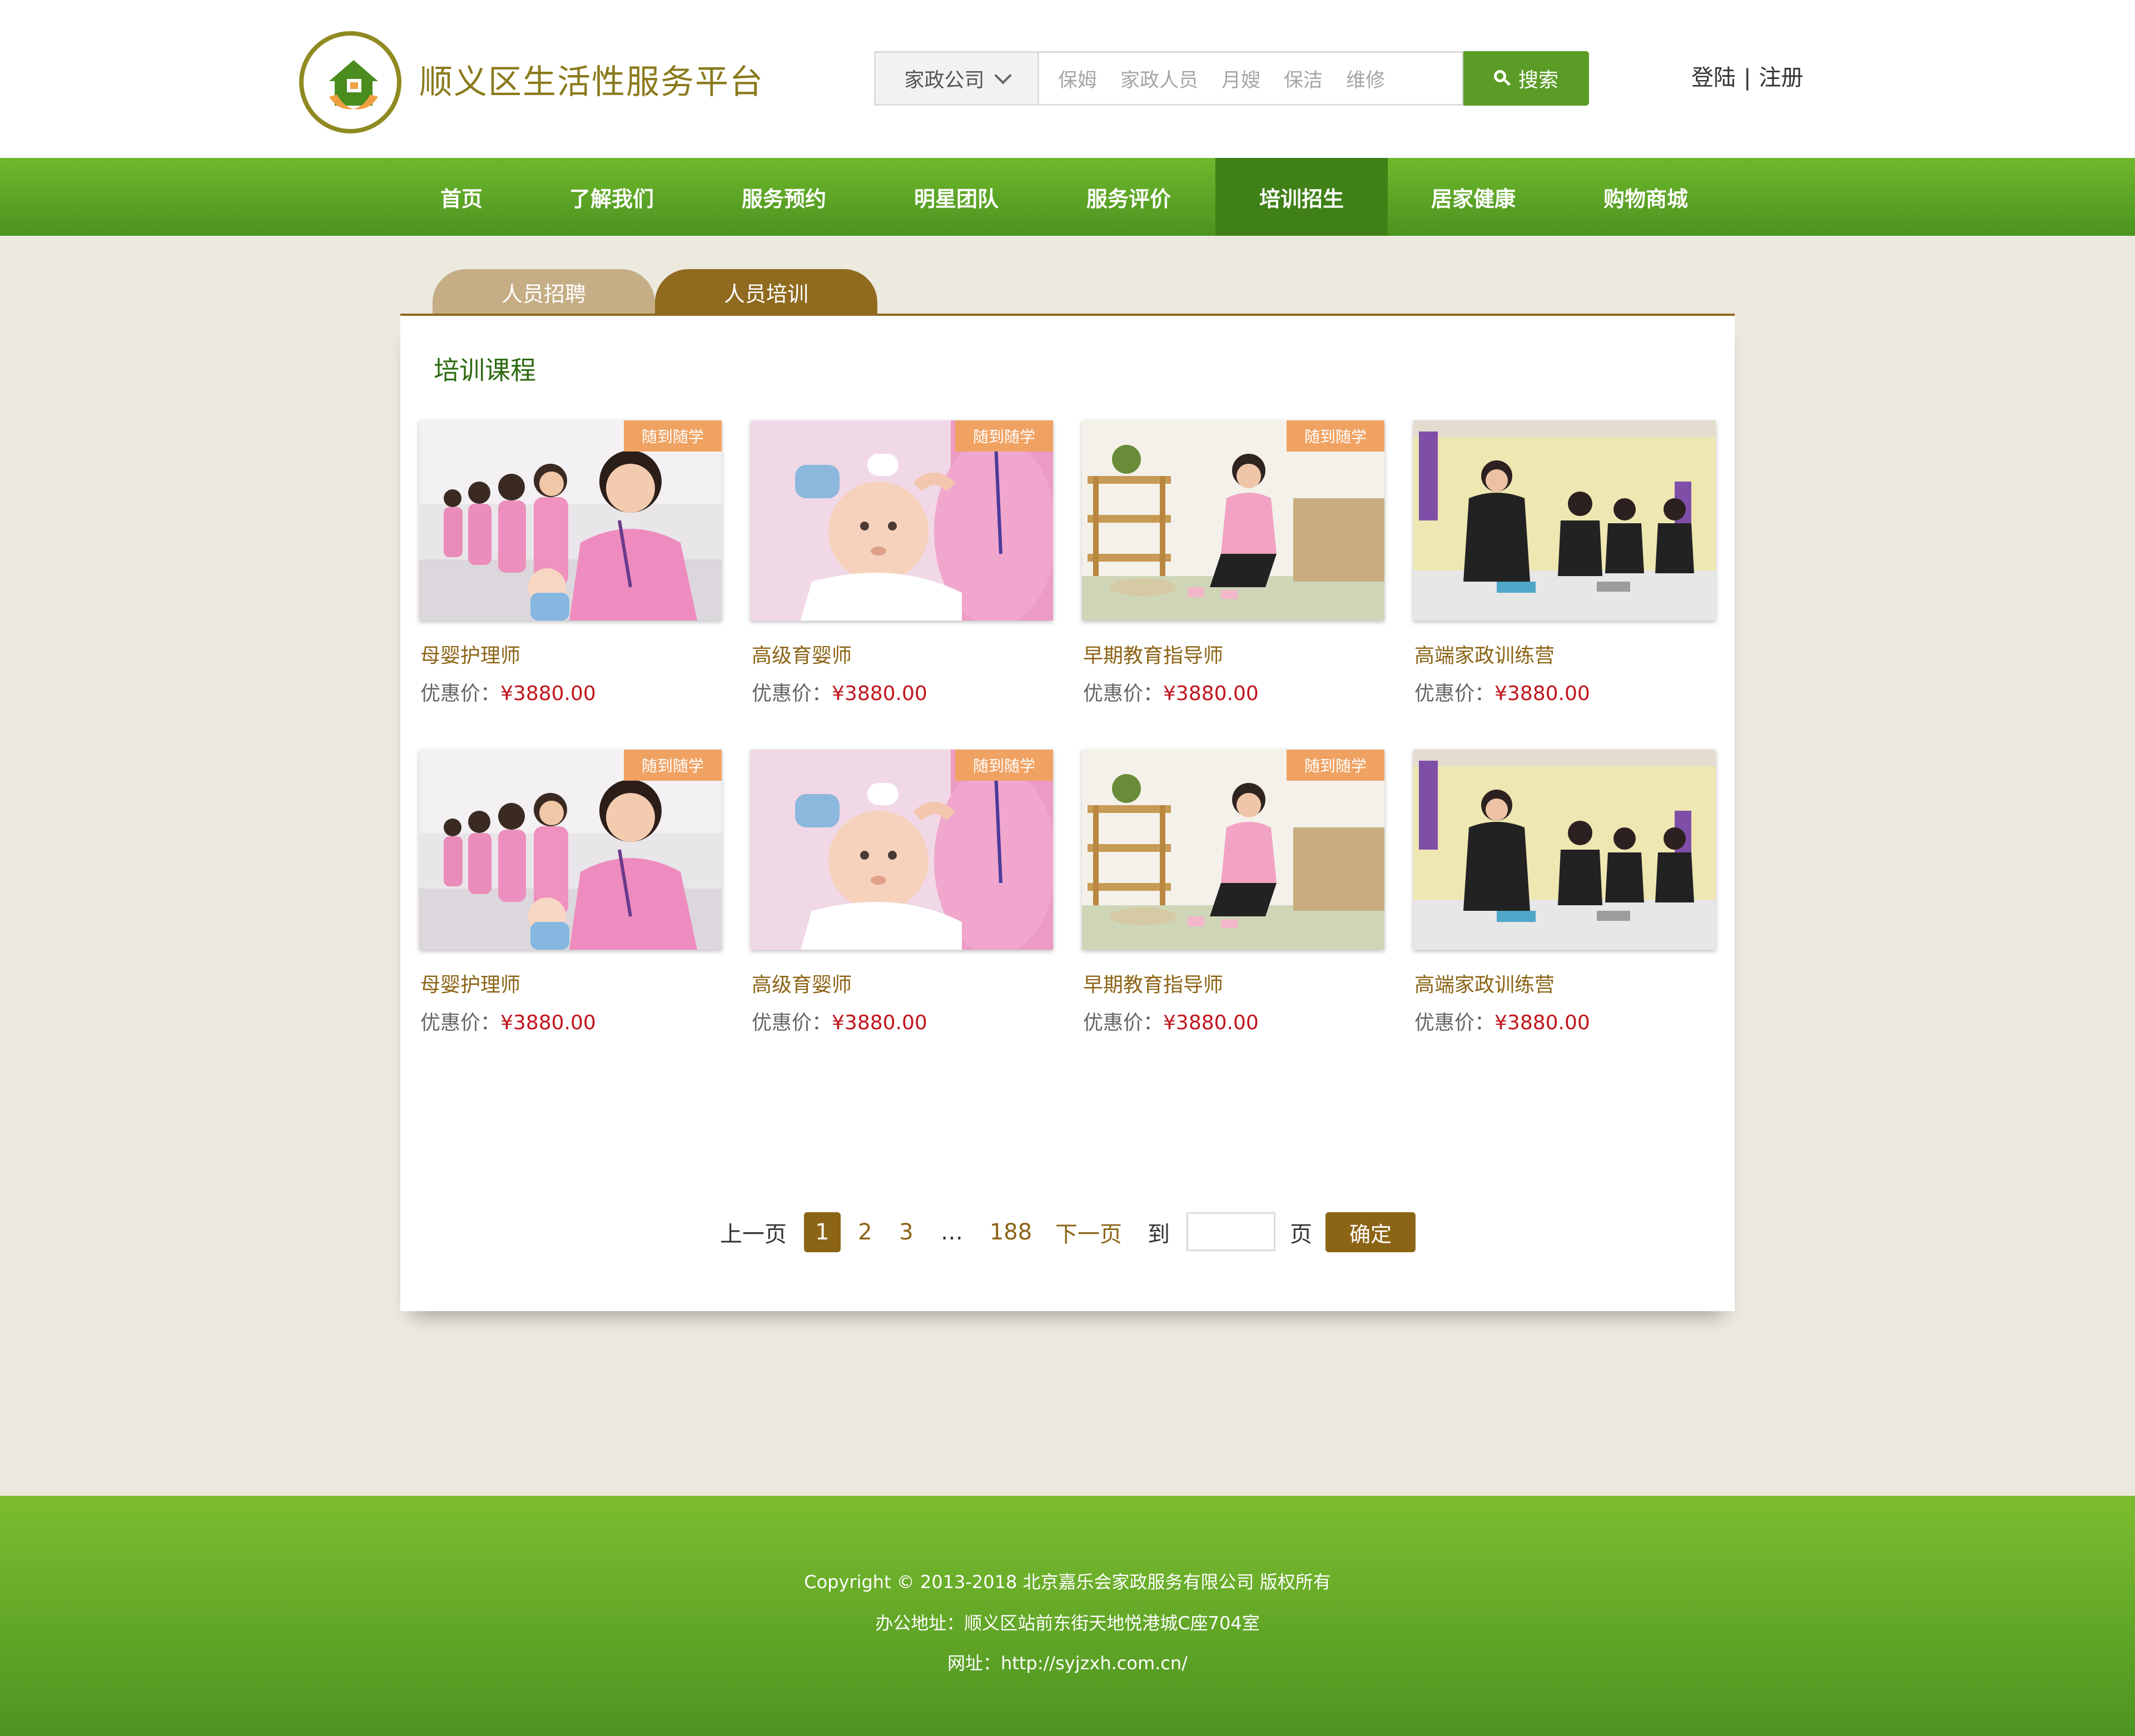 This screenshot has height=1736, width=2135. I want to click on footer-copyright: Copyright © 2013-2018 北京嘉乐会家政服务有限公司 版权所有, so click(1067, 1582).